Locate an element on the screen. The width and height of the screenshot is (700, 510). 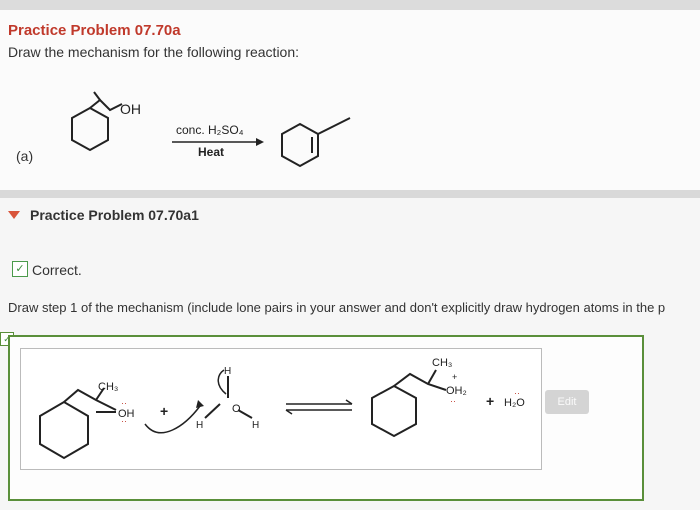
acid-h-left: H is located at coordinates (199, 425).